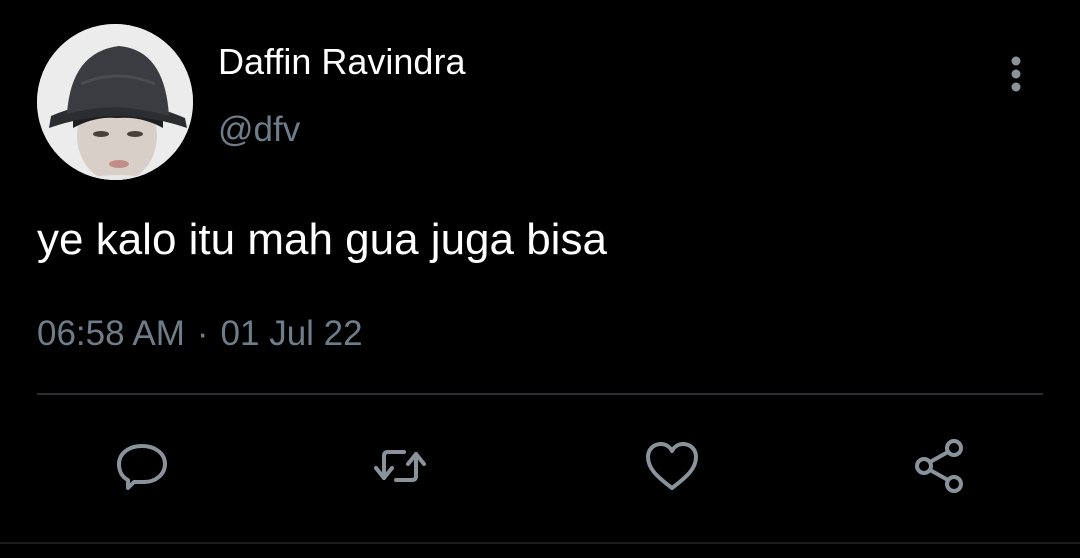 Image resolution: width=1080 pixels, height=558 pixels. I want to click on reply-button, so click(142, 466).